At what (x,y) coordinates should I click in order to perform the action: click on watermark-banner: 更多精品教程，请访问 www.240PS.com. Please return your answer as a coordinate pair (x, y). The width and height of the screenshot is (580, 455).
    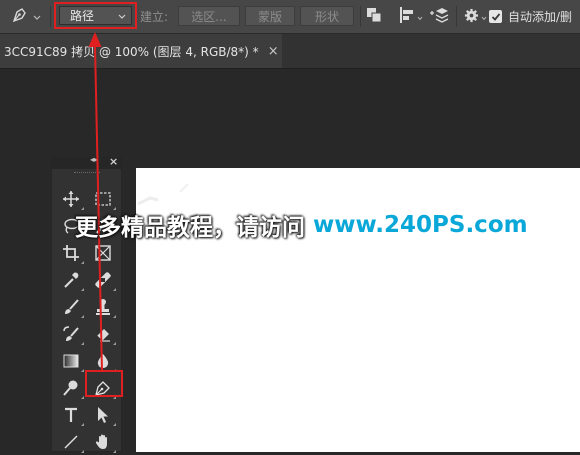
    Looking at the image, I should click on (301, 225).